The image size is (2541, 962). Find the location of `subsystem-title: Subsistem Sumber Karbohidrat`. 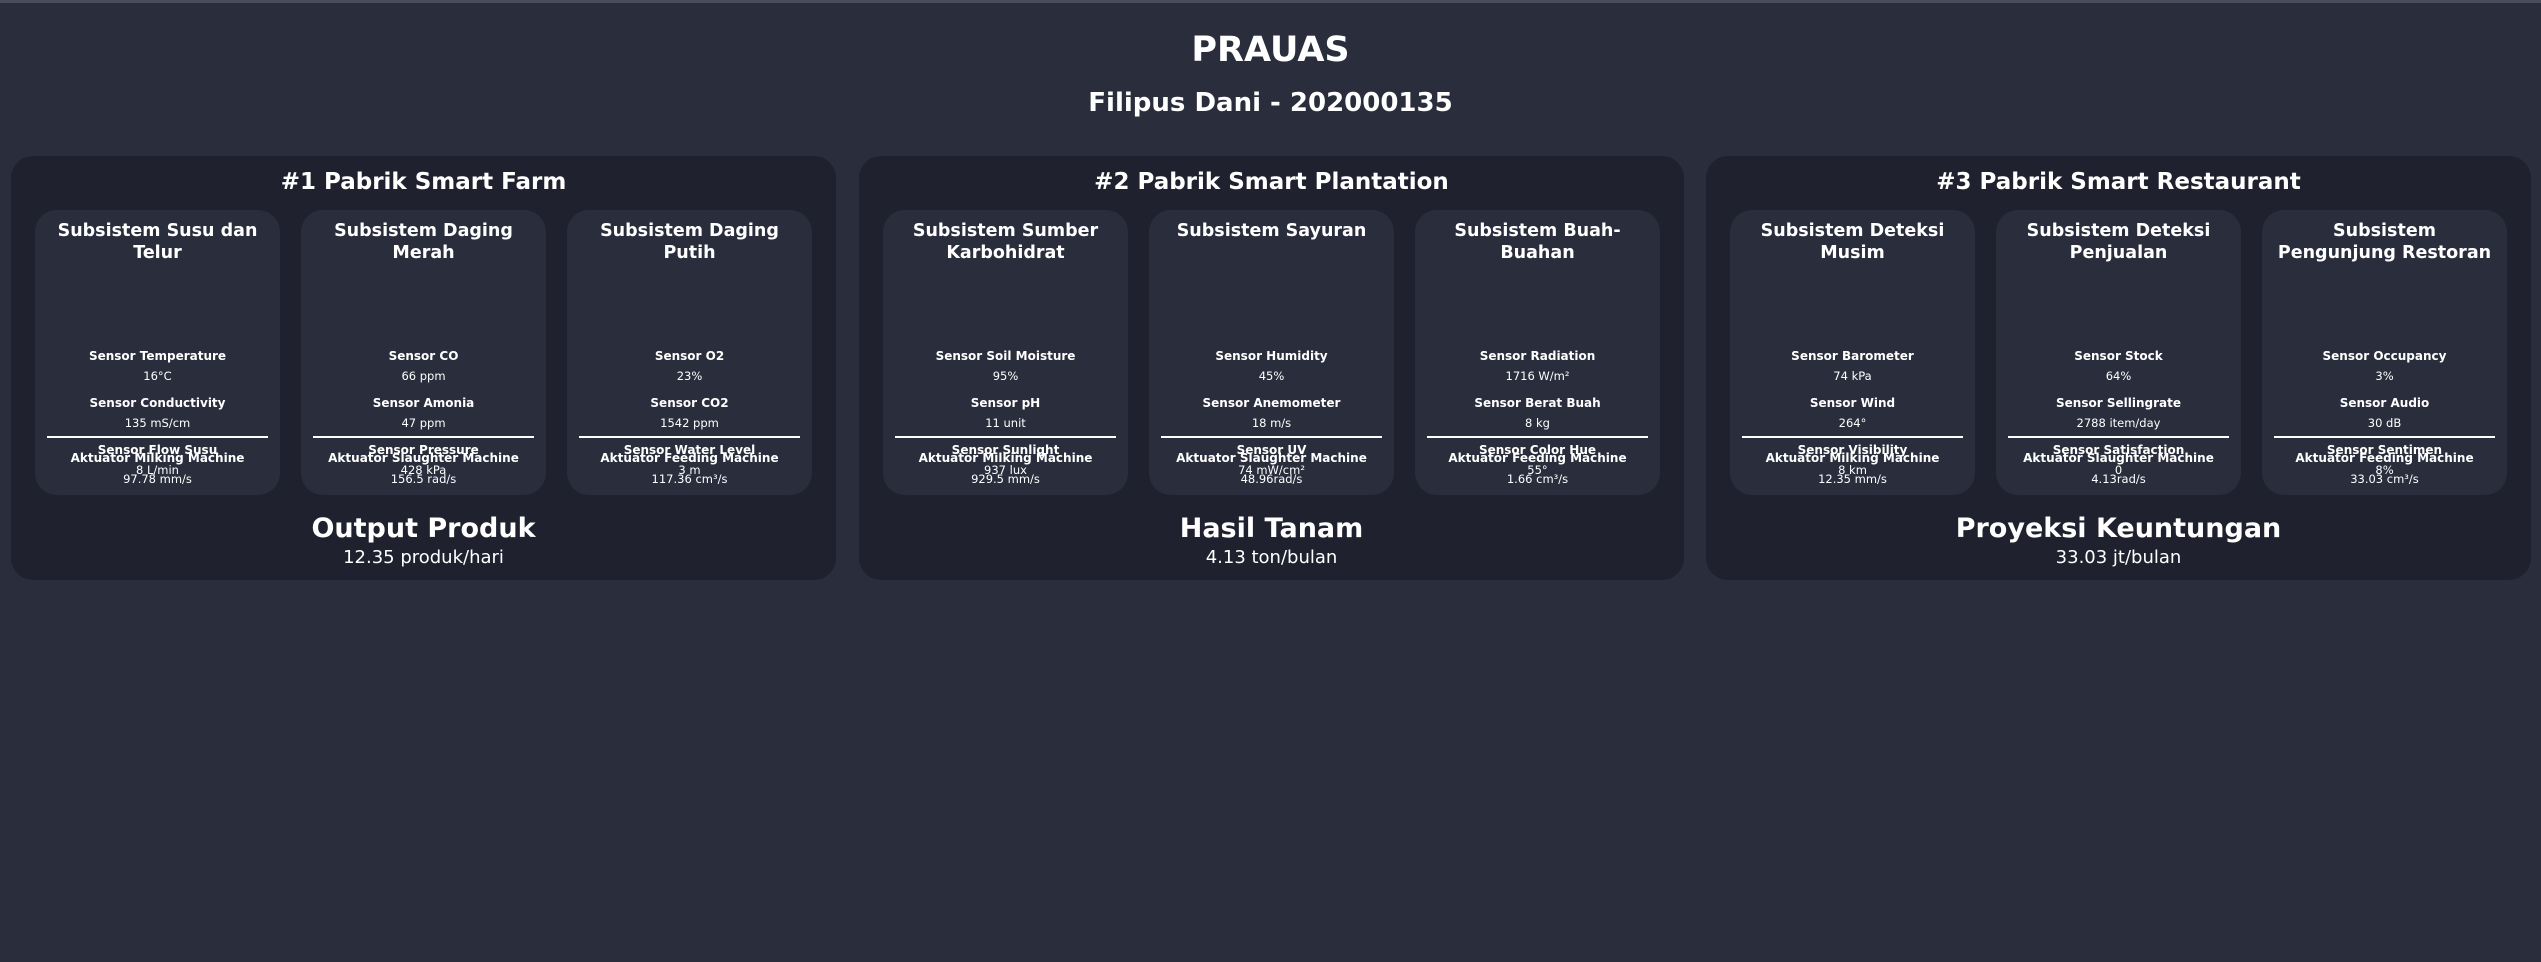

subsystem-title: Subsistem Sumber Karbohidrat is located at coordinates (1005, 242).